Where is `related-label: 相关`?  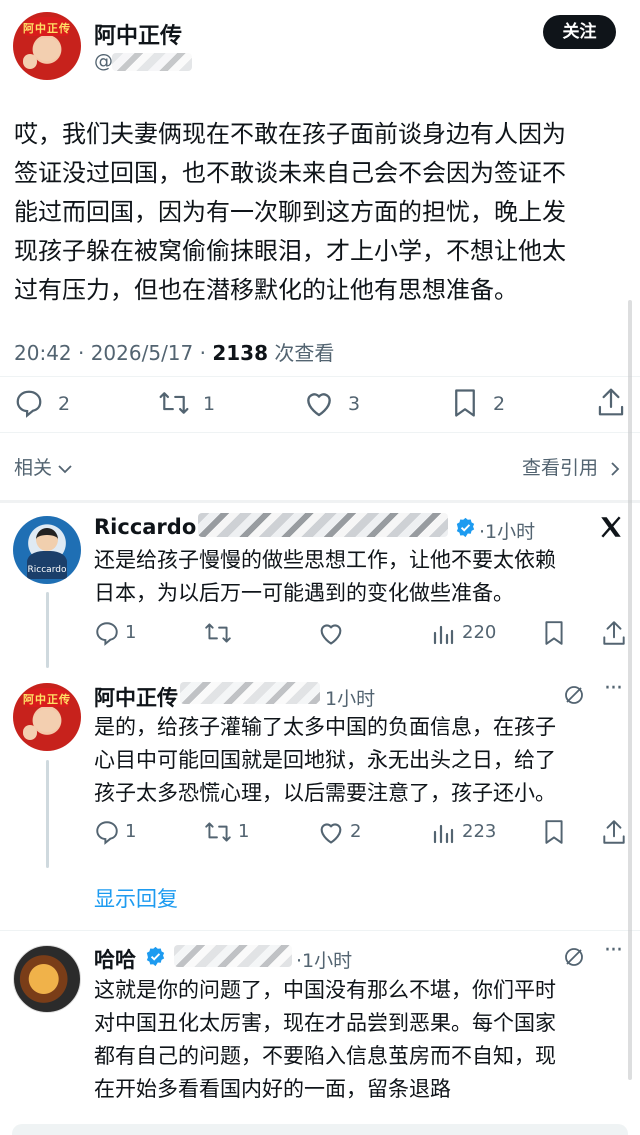
related-label: 相关 is located at coordinates (33, 468).